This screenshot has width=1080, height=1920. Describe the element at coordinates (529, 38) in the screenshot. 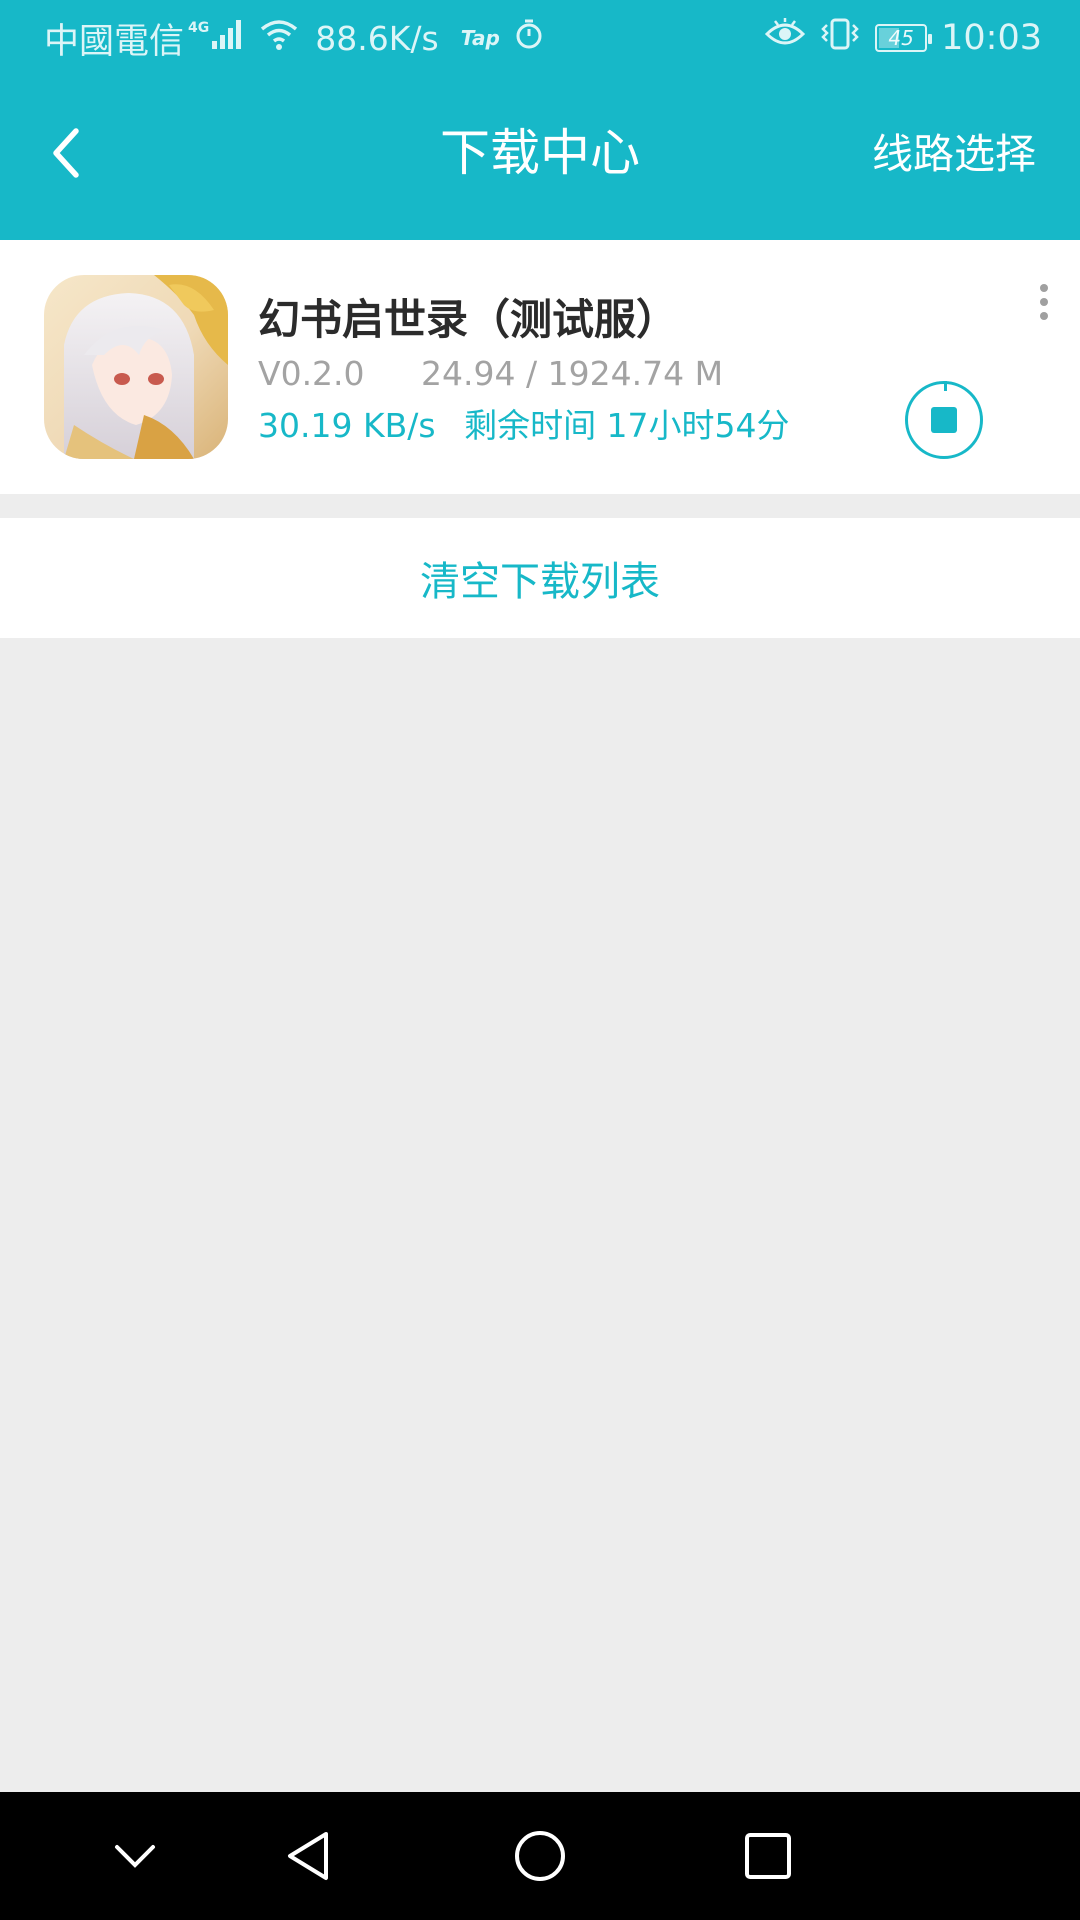

I see `timer-icon` at that location.